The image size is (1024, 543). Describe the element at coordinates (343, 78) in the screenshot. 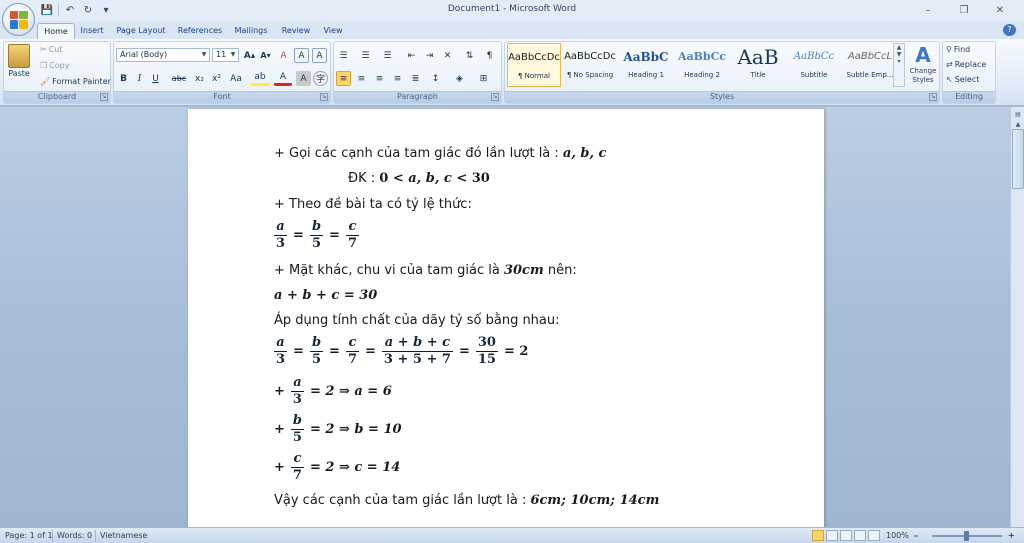

I see `align-left-icon: ≡` at that location.